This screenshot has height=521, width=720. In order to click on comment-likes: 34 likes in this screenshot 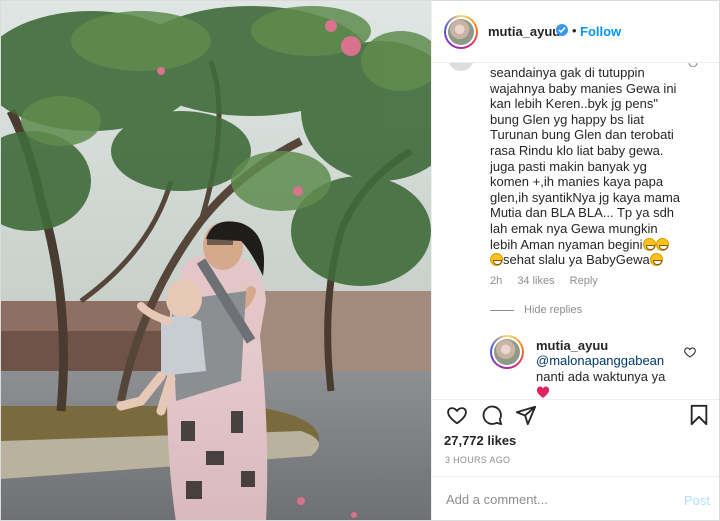, I will do `click(535, 281)`.